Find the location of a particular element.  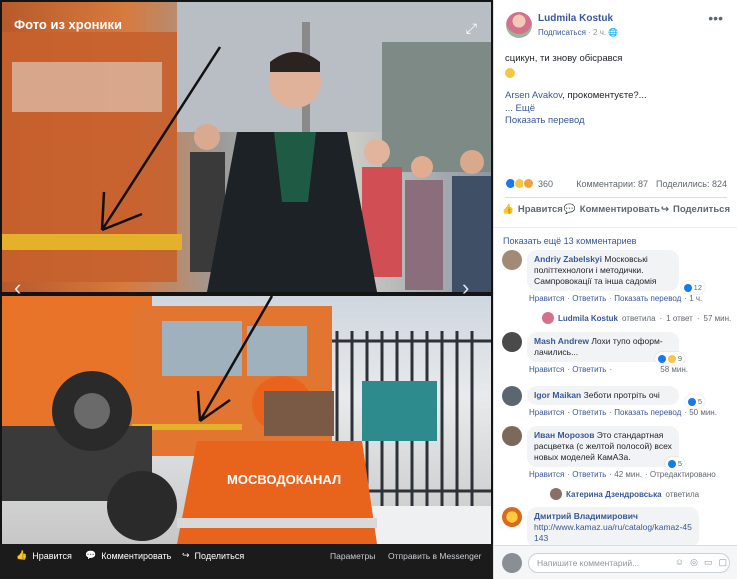

comment-reactions: 12 is located at coordinates (692, 287).